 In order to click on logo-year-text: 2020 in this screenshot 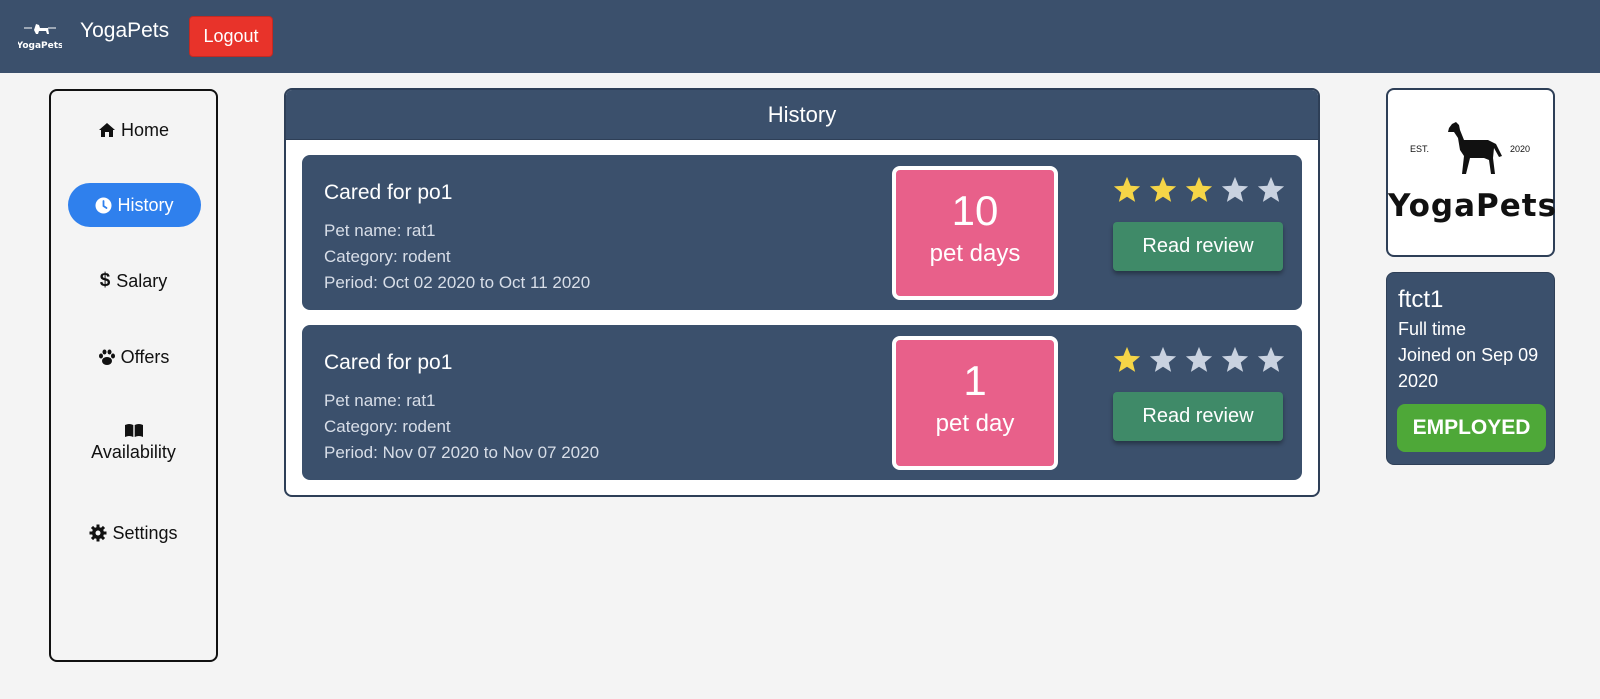, I will do `click(1520, 149)`.